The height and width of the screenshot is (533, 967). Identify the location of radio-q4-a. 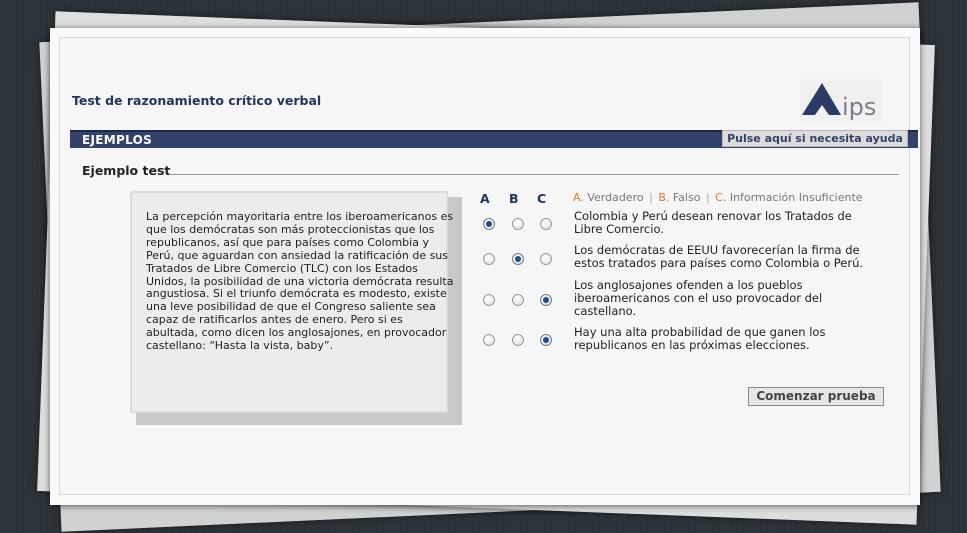
(489, 340).